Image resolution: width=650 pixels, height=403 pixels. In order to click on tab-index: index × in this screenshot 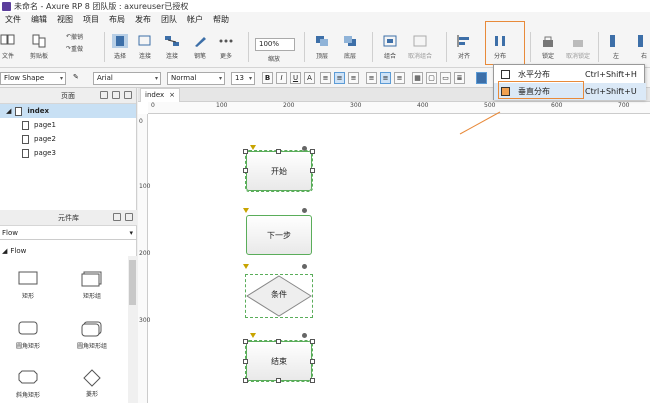, I will do `click(160, 95)`.